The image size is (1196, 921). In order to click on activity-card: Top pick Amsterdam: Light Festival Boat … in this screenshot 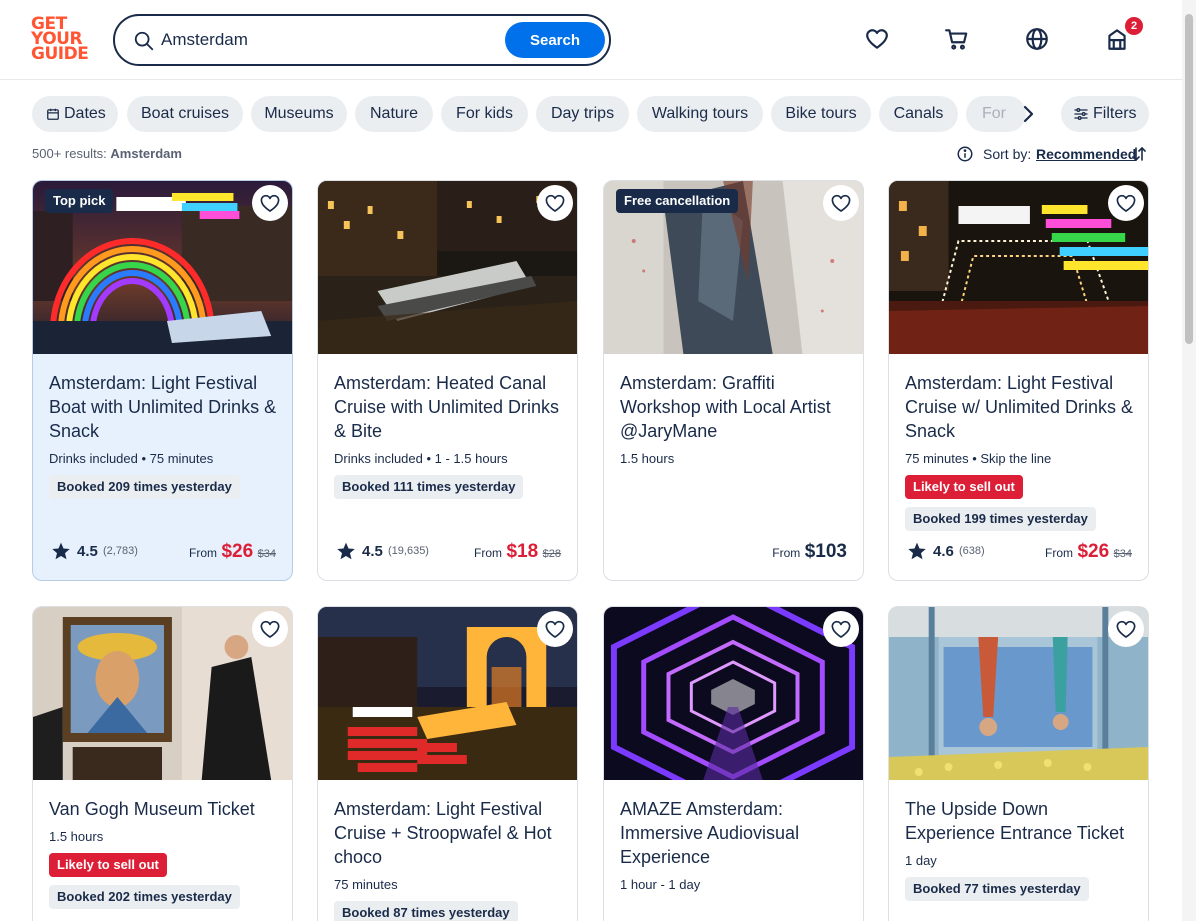, I will do `click(162, 380)`.